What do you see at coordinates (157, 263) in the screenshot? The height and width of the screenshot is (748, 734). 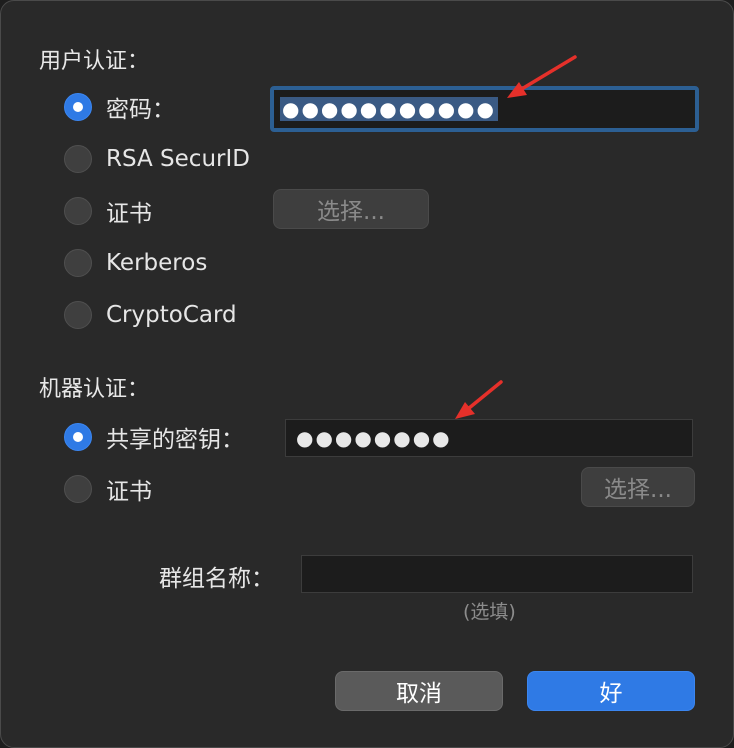 I see `radio-kerberos-label: Kerberos` at bounding box center [157, 263].